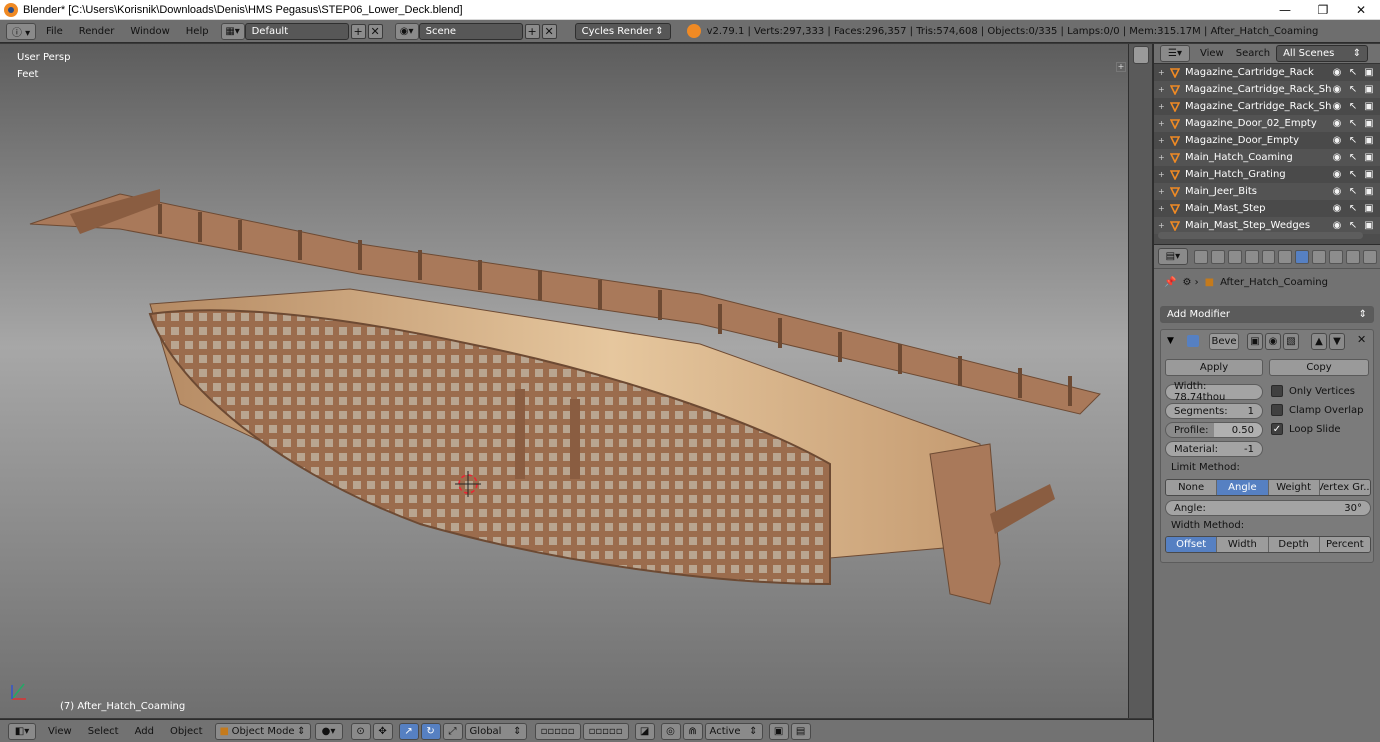 This screenshot has width=1380, height=742. Describe the element at coordinates (1251, 256) in the screenshot. I see `tab-world` at that location.